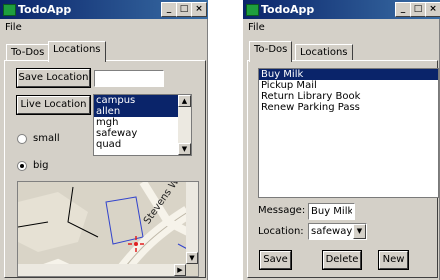 This screenshot has height=280, width=440. I want to click on save-location-button: Save Location, so click(53, 78).